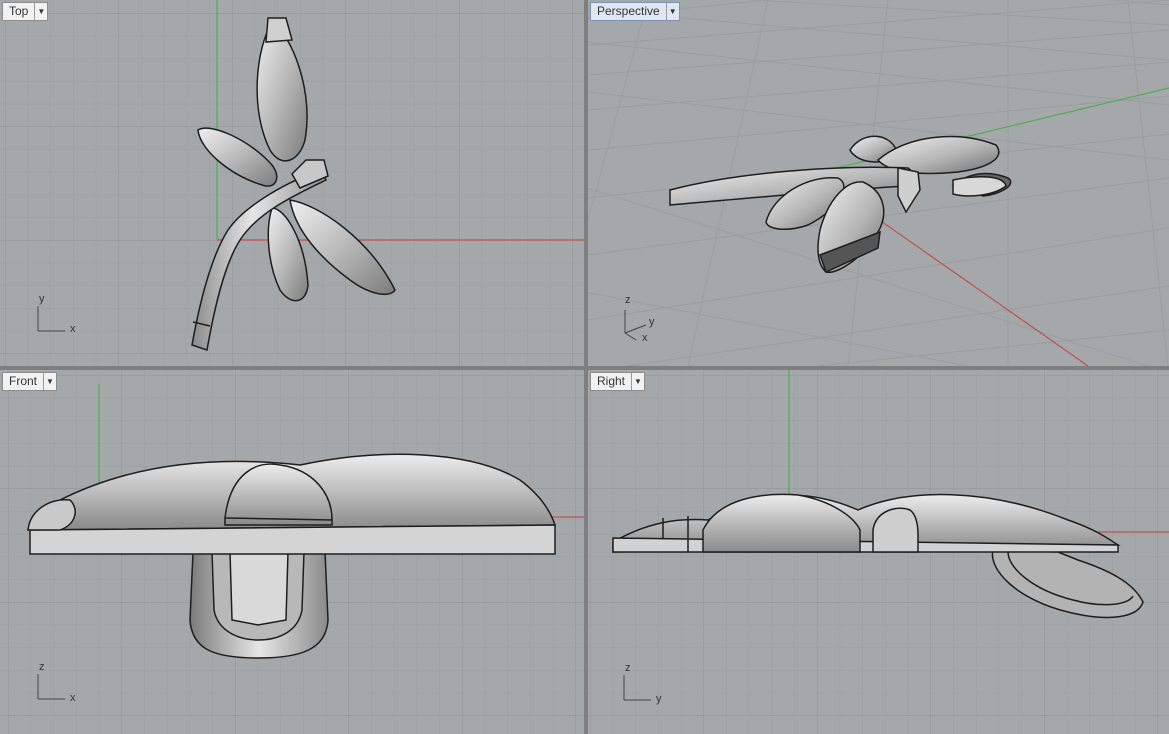 The height and width of the screenshot is (734, 1169). I want to click on viewport-tab-perspective: Perspective ▼, so click(635, 11).